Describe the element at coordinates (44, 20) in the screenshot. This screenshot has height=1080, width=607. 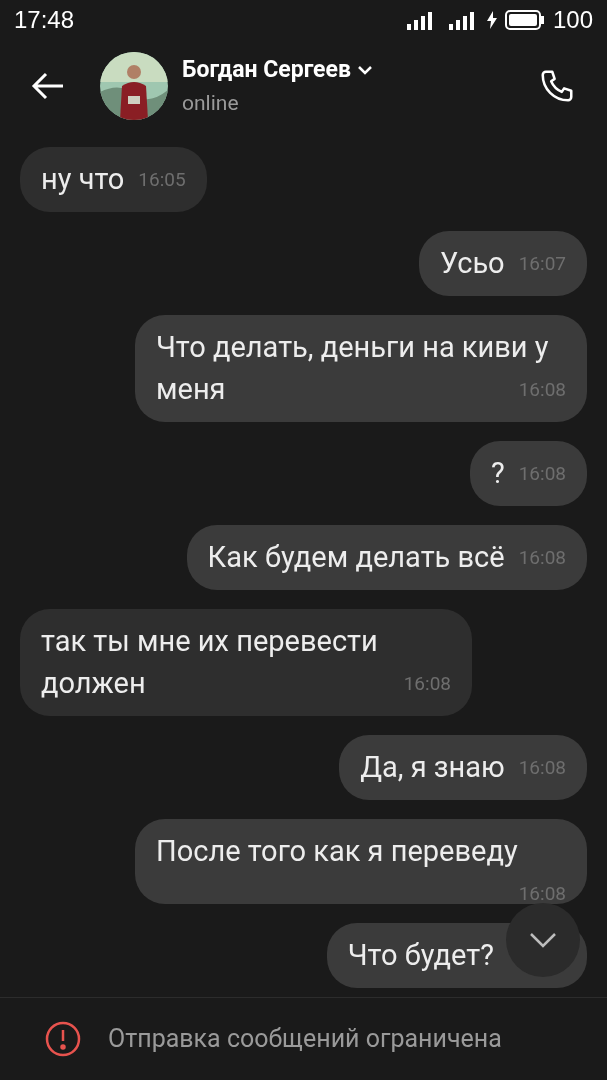
I see `clock: 17:48` at that location.